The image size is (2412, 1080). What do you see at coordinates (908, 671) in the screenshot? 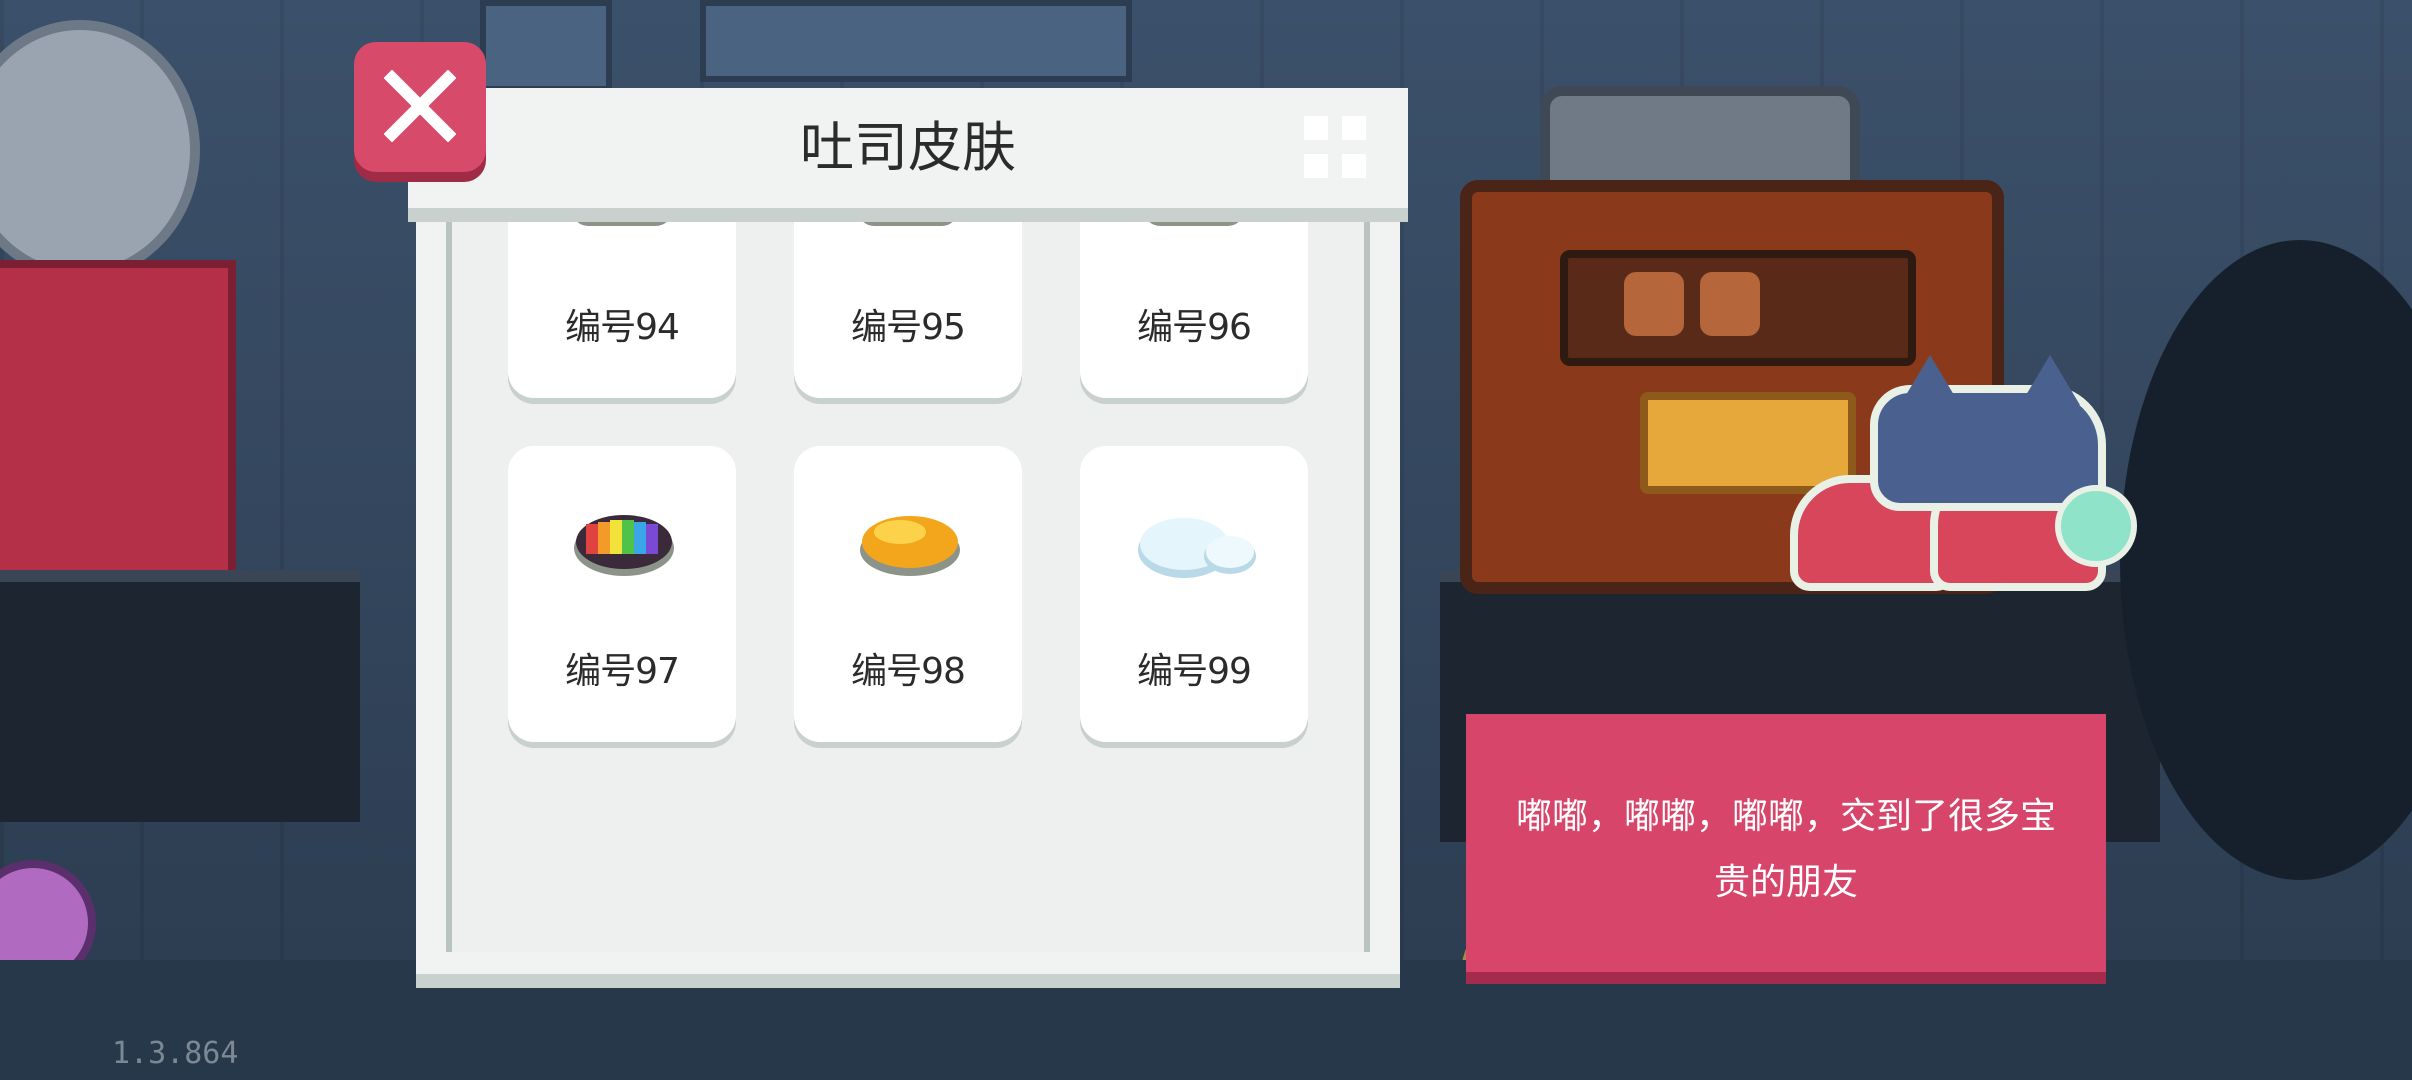
I see `skin-label: 编号98` at bounding box center [908, 671].